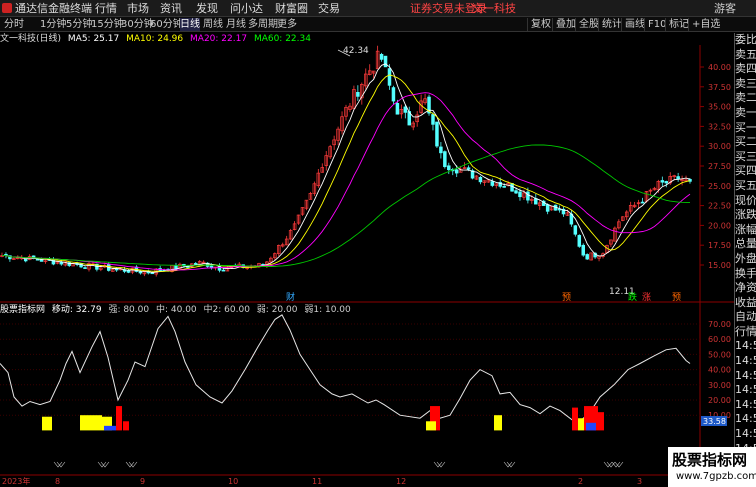 The image size is (756, 487). Describe the element at coordinates (233, 481) in the screenshot. I see `time-tick: 10` at that location.